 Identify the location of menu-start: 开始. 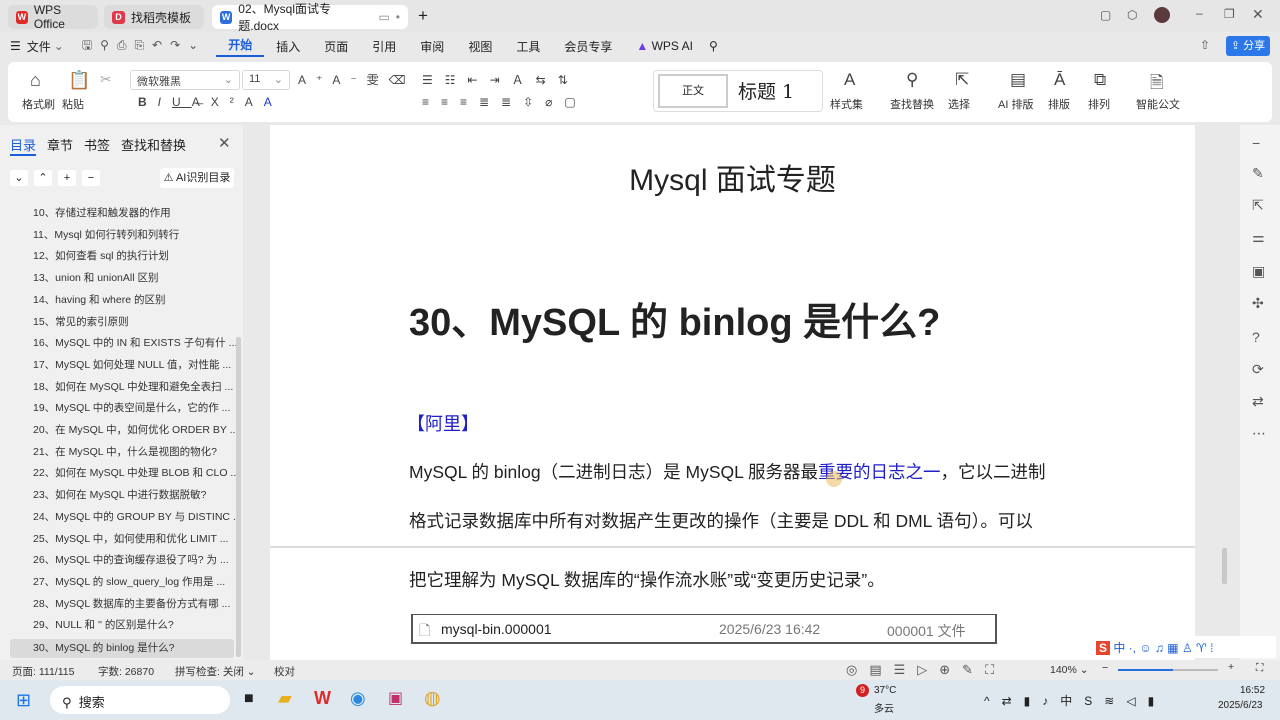
(240, 46).